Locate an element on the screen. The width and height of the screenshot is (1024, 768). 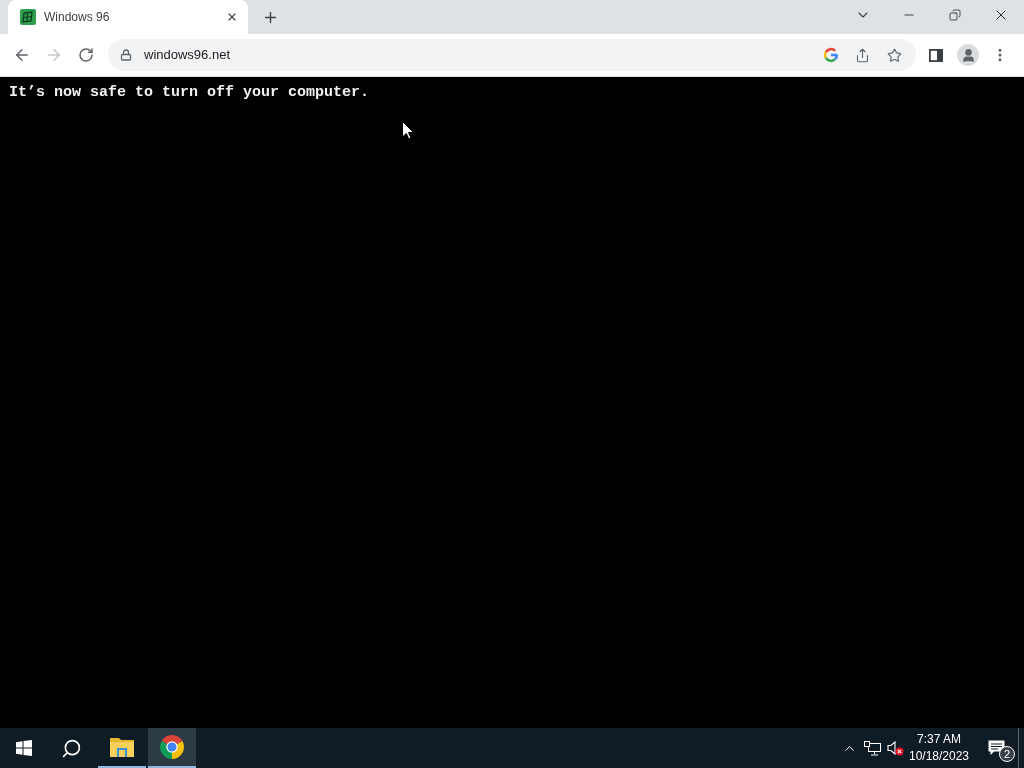
reload-icon is located at coordinates (86, 55).